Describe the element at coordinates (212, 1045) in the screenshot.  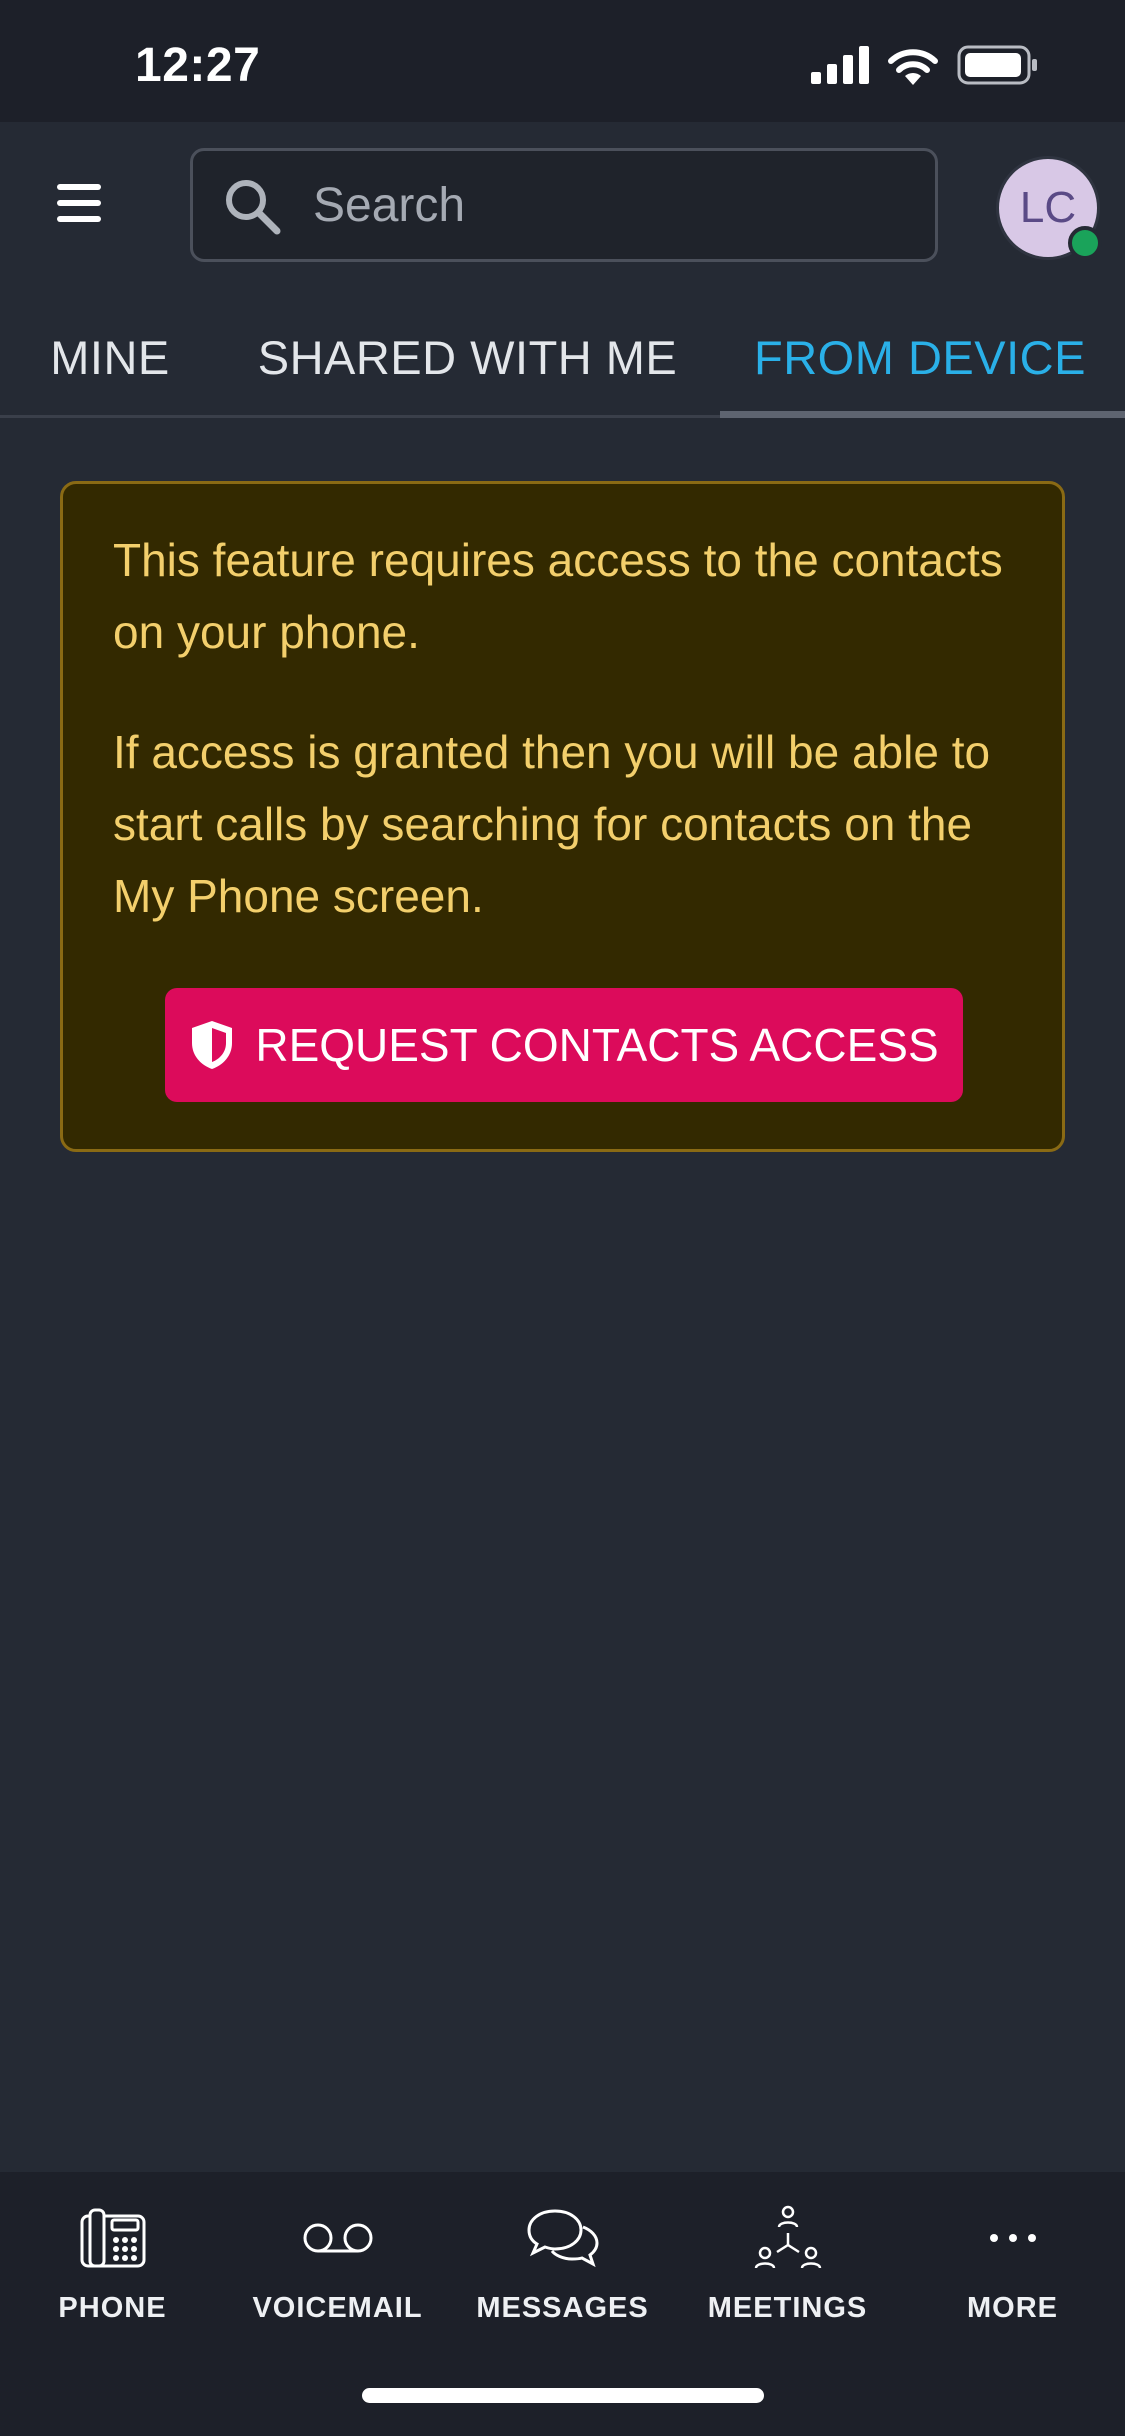
I see `shield-icon` at that location.